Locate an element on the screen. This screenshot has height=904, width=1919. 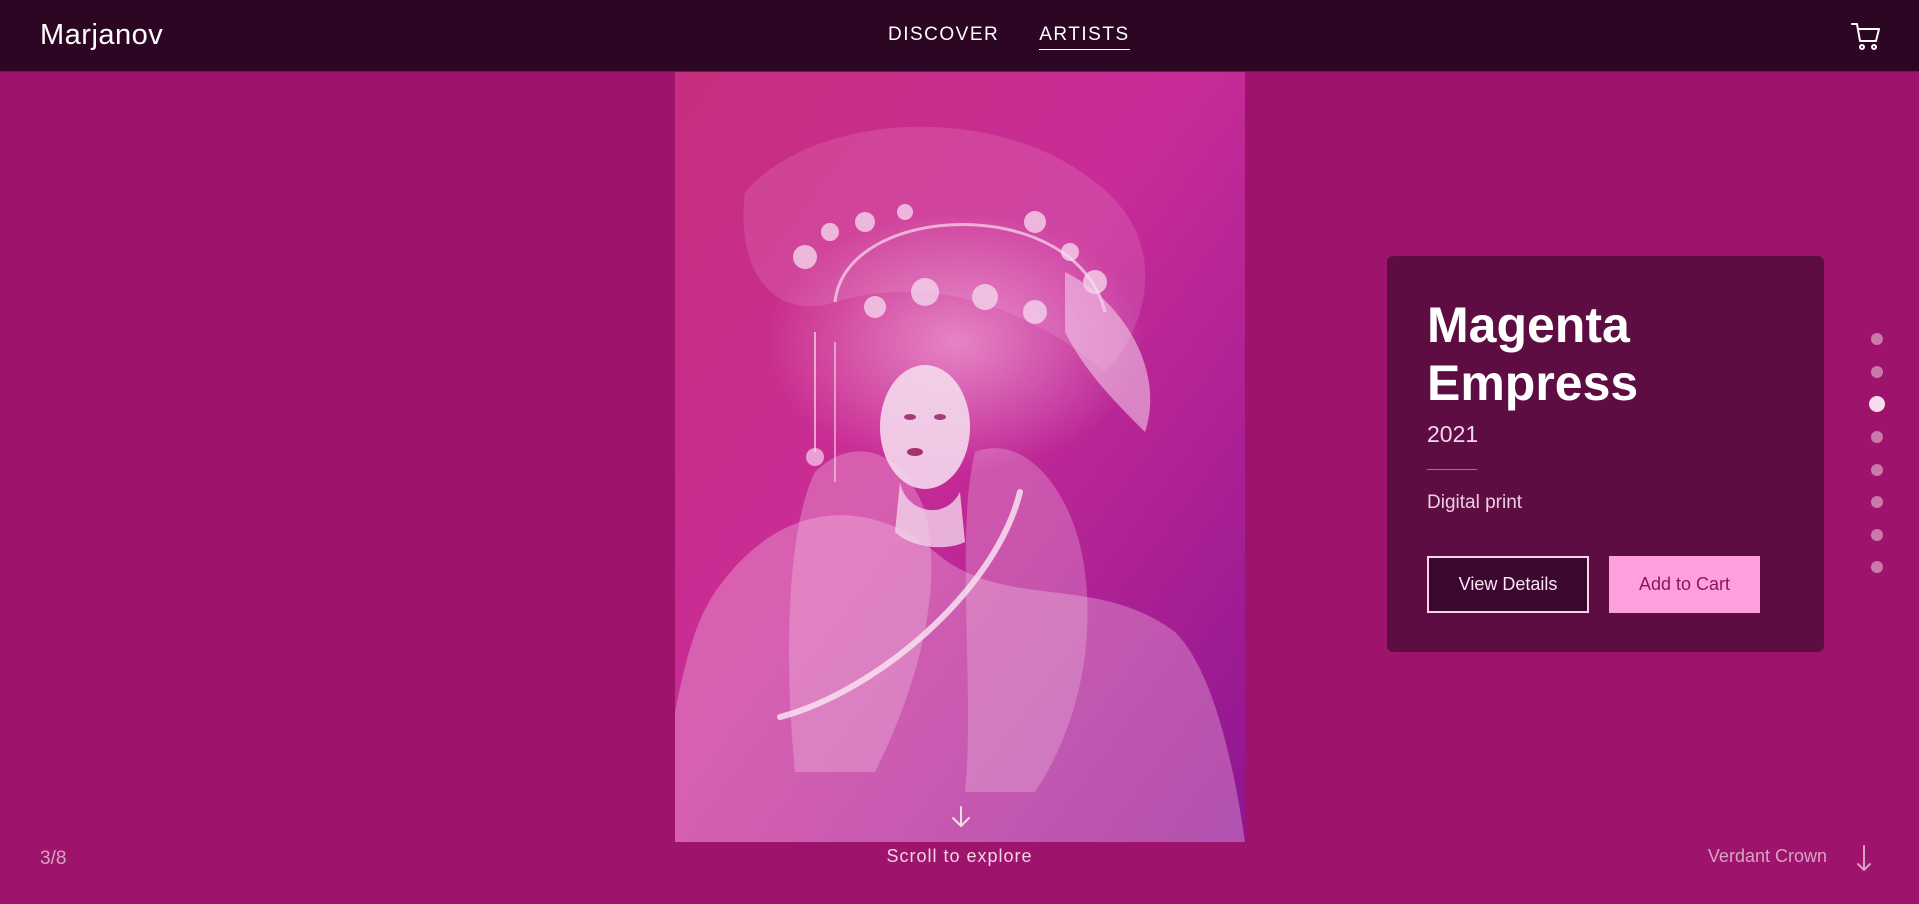
artwork-title-line1: Magenta is located at coordinates (1528, 325).